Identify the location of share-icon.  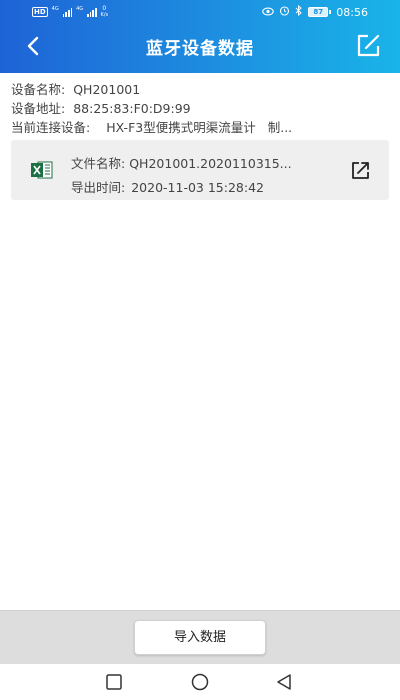
(360, 170).